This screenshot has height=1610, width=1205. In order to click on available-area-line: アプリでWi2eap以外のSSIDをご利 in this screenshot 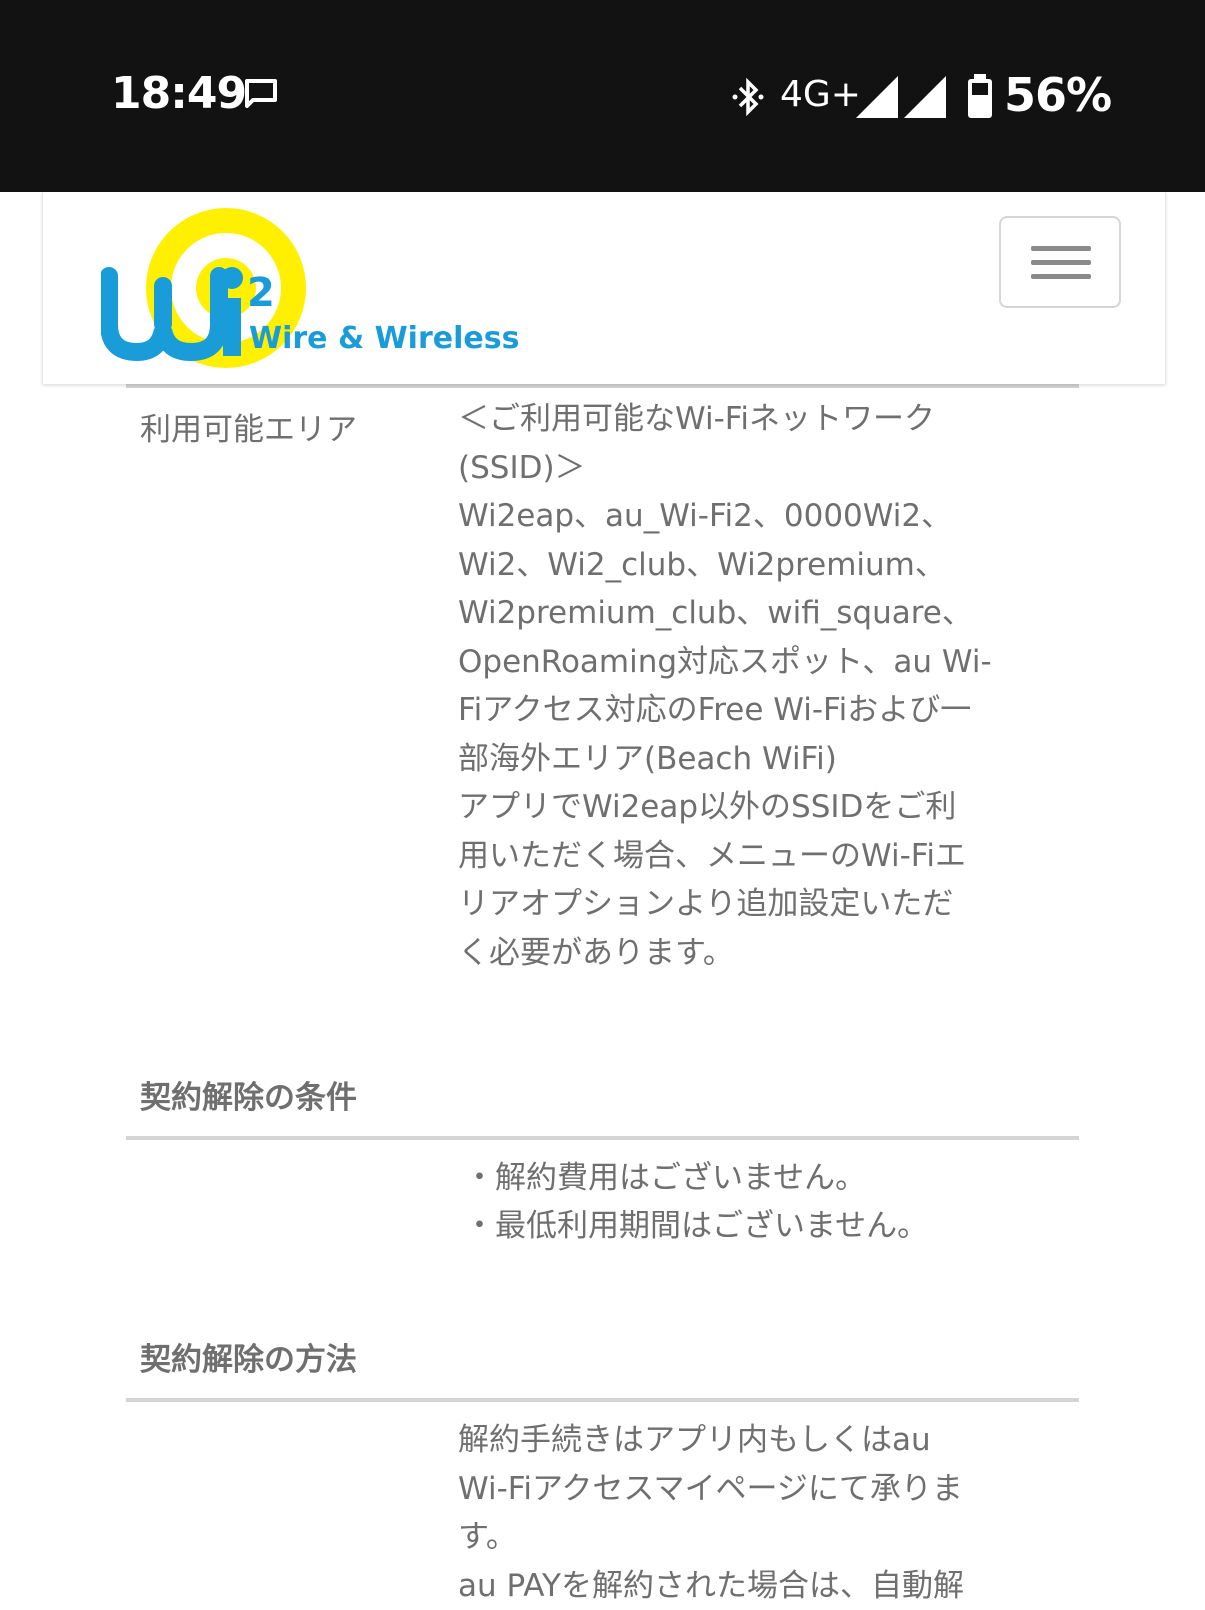, I will do `click(738, 807)`.